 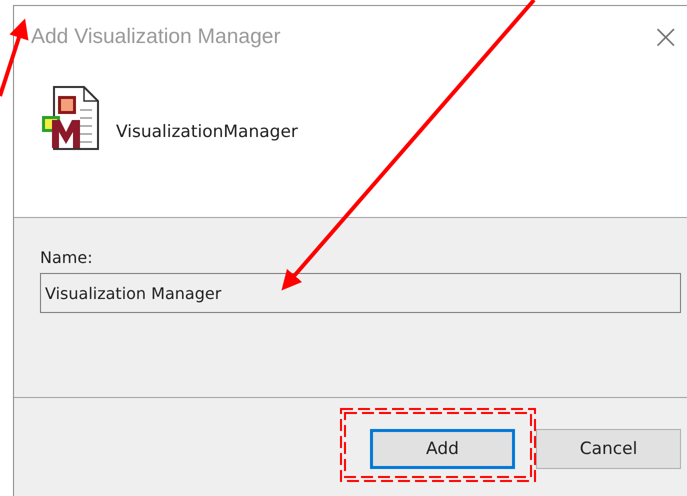 I want to click on close-icon: ×, so click(x=666, y=37).